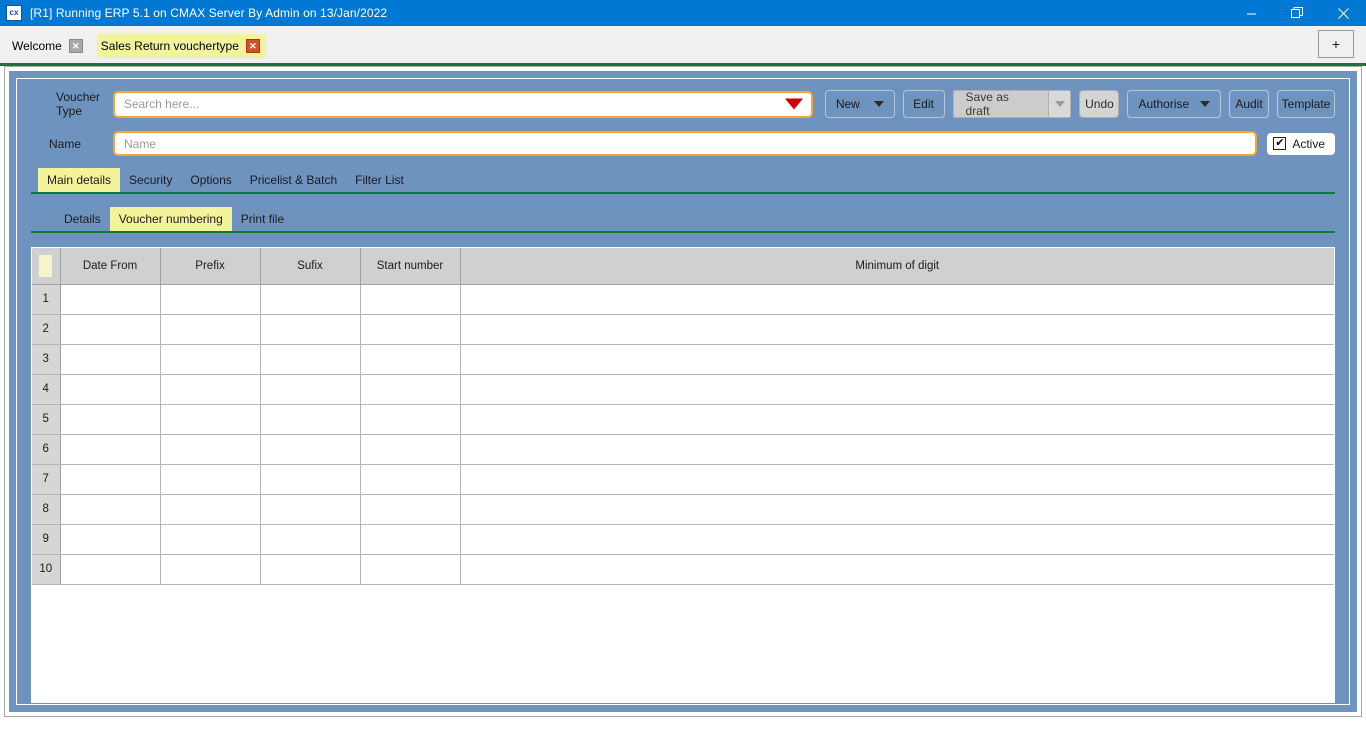 This screenshot has height=729, width=1366. Describe the element at coordinates (46, 509) in the screenshot. I see `row-number: 8` at that location.